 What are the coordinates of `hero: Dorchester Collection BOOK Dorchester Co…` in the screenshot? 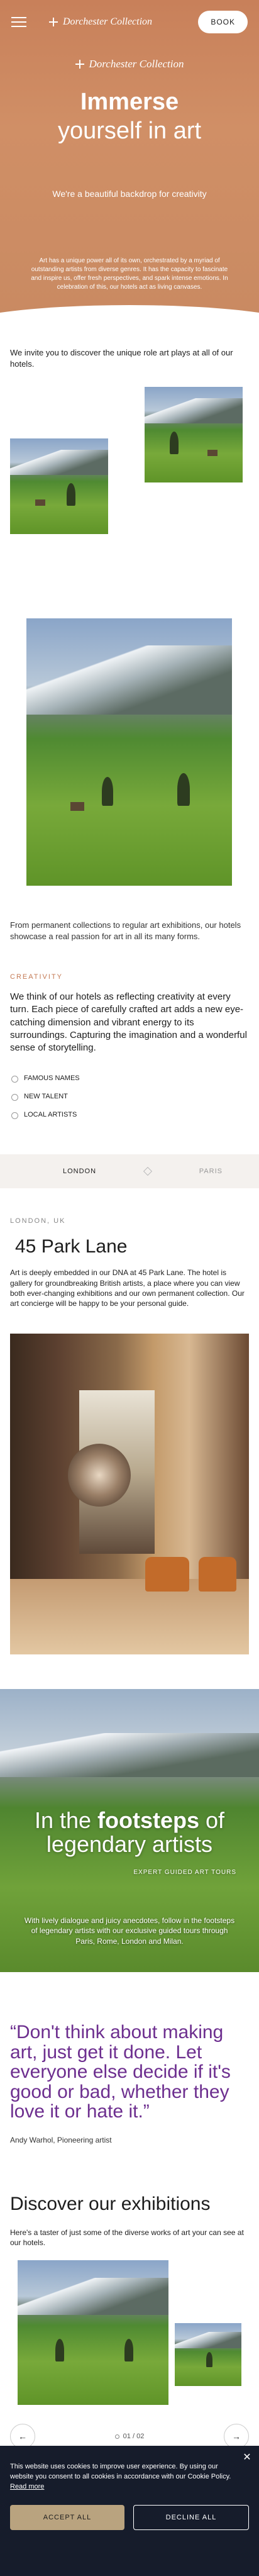 It's located at (129, 159).